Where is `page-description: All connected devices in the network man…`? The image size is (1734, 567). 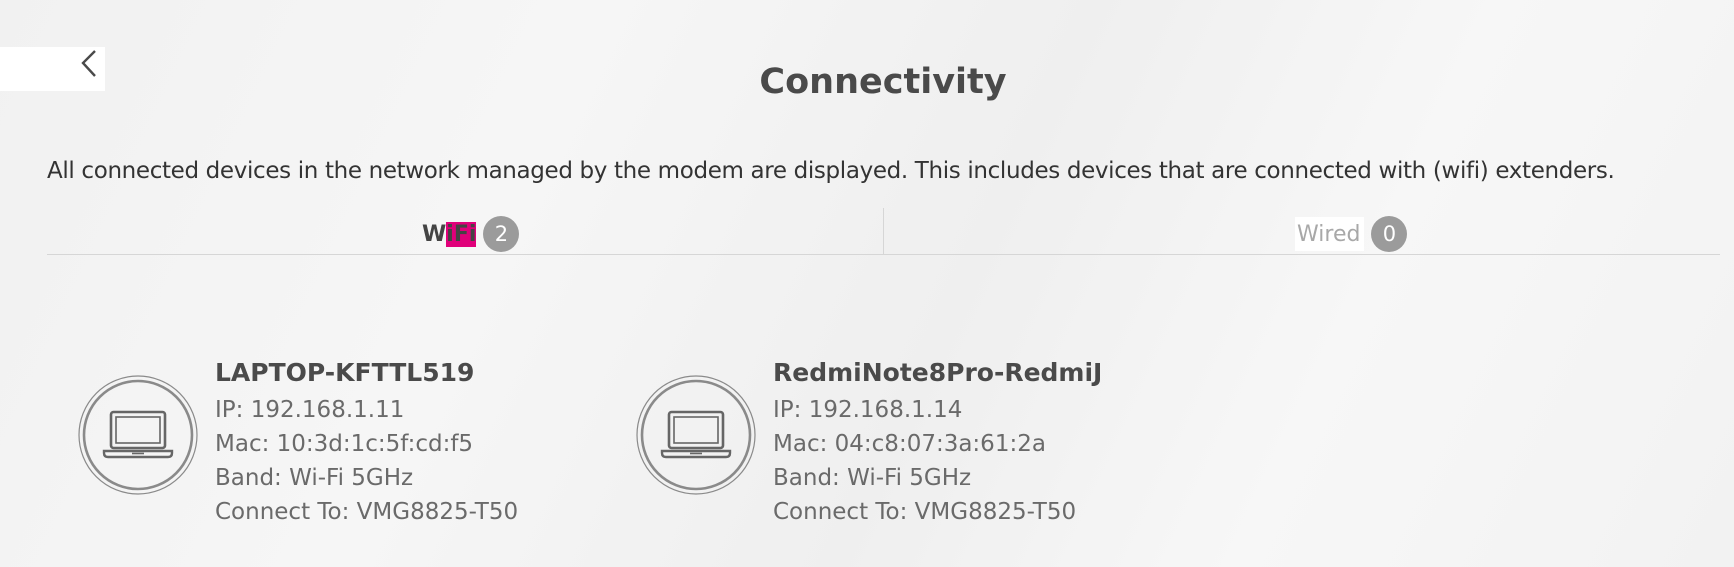
page-description: All connected devices in the network man… is located at coordinates (831, 171).